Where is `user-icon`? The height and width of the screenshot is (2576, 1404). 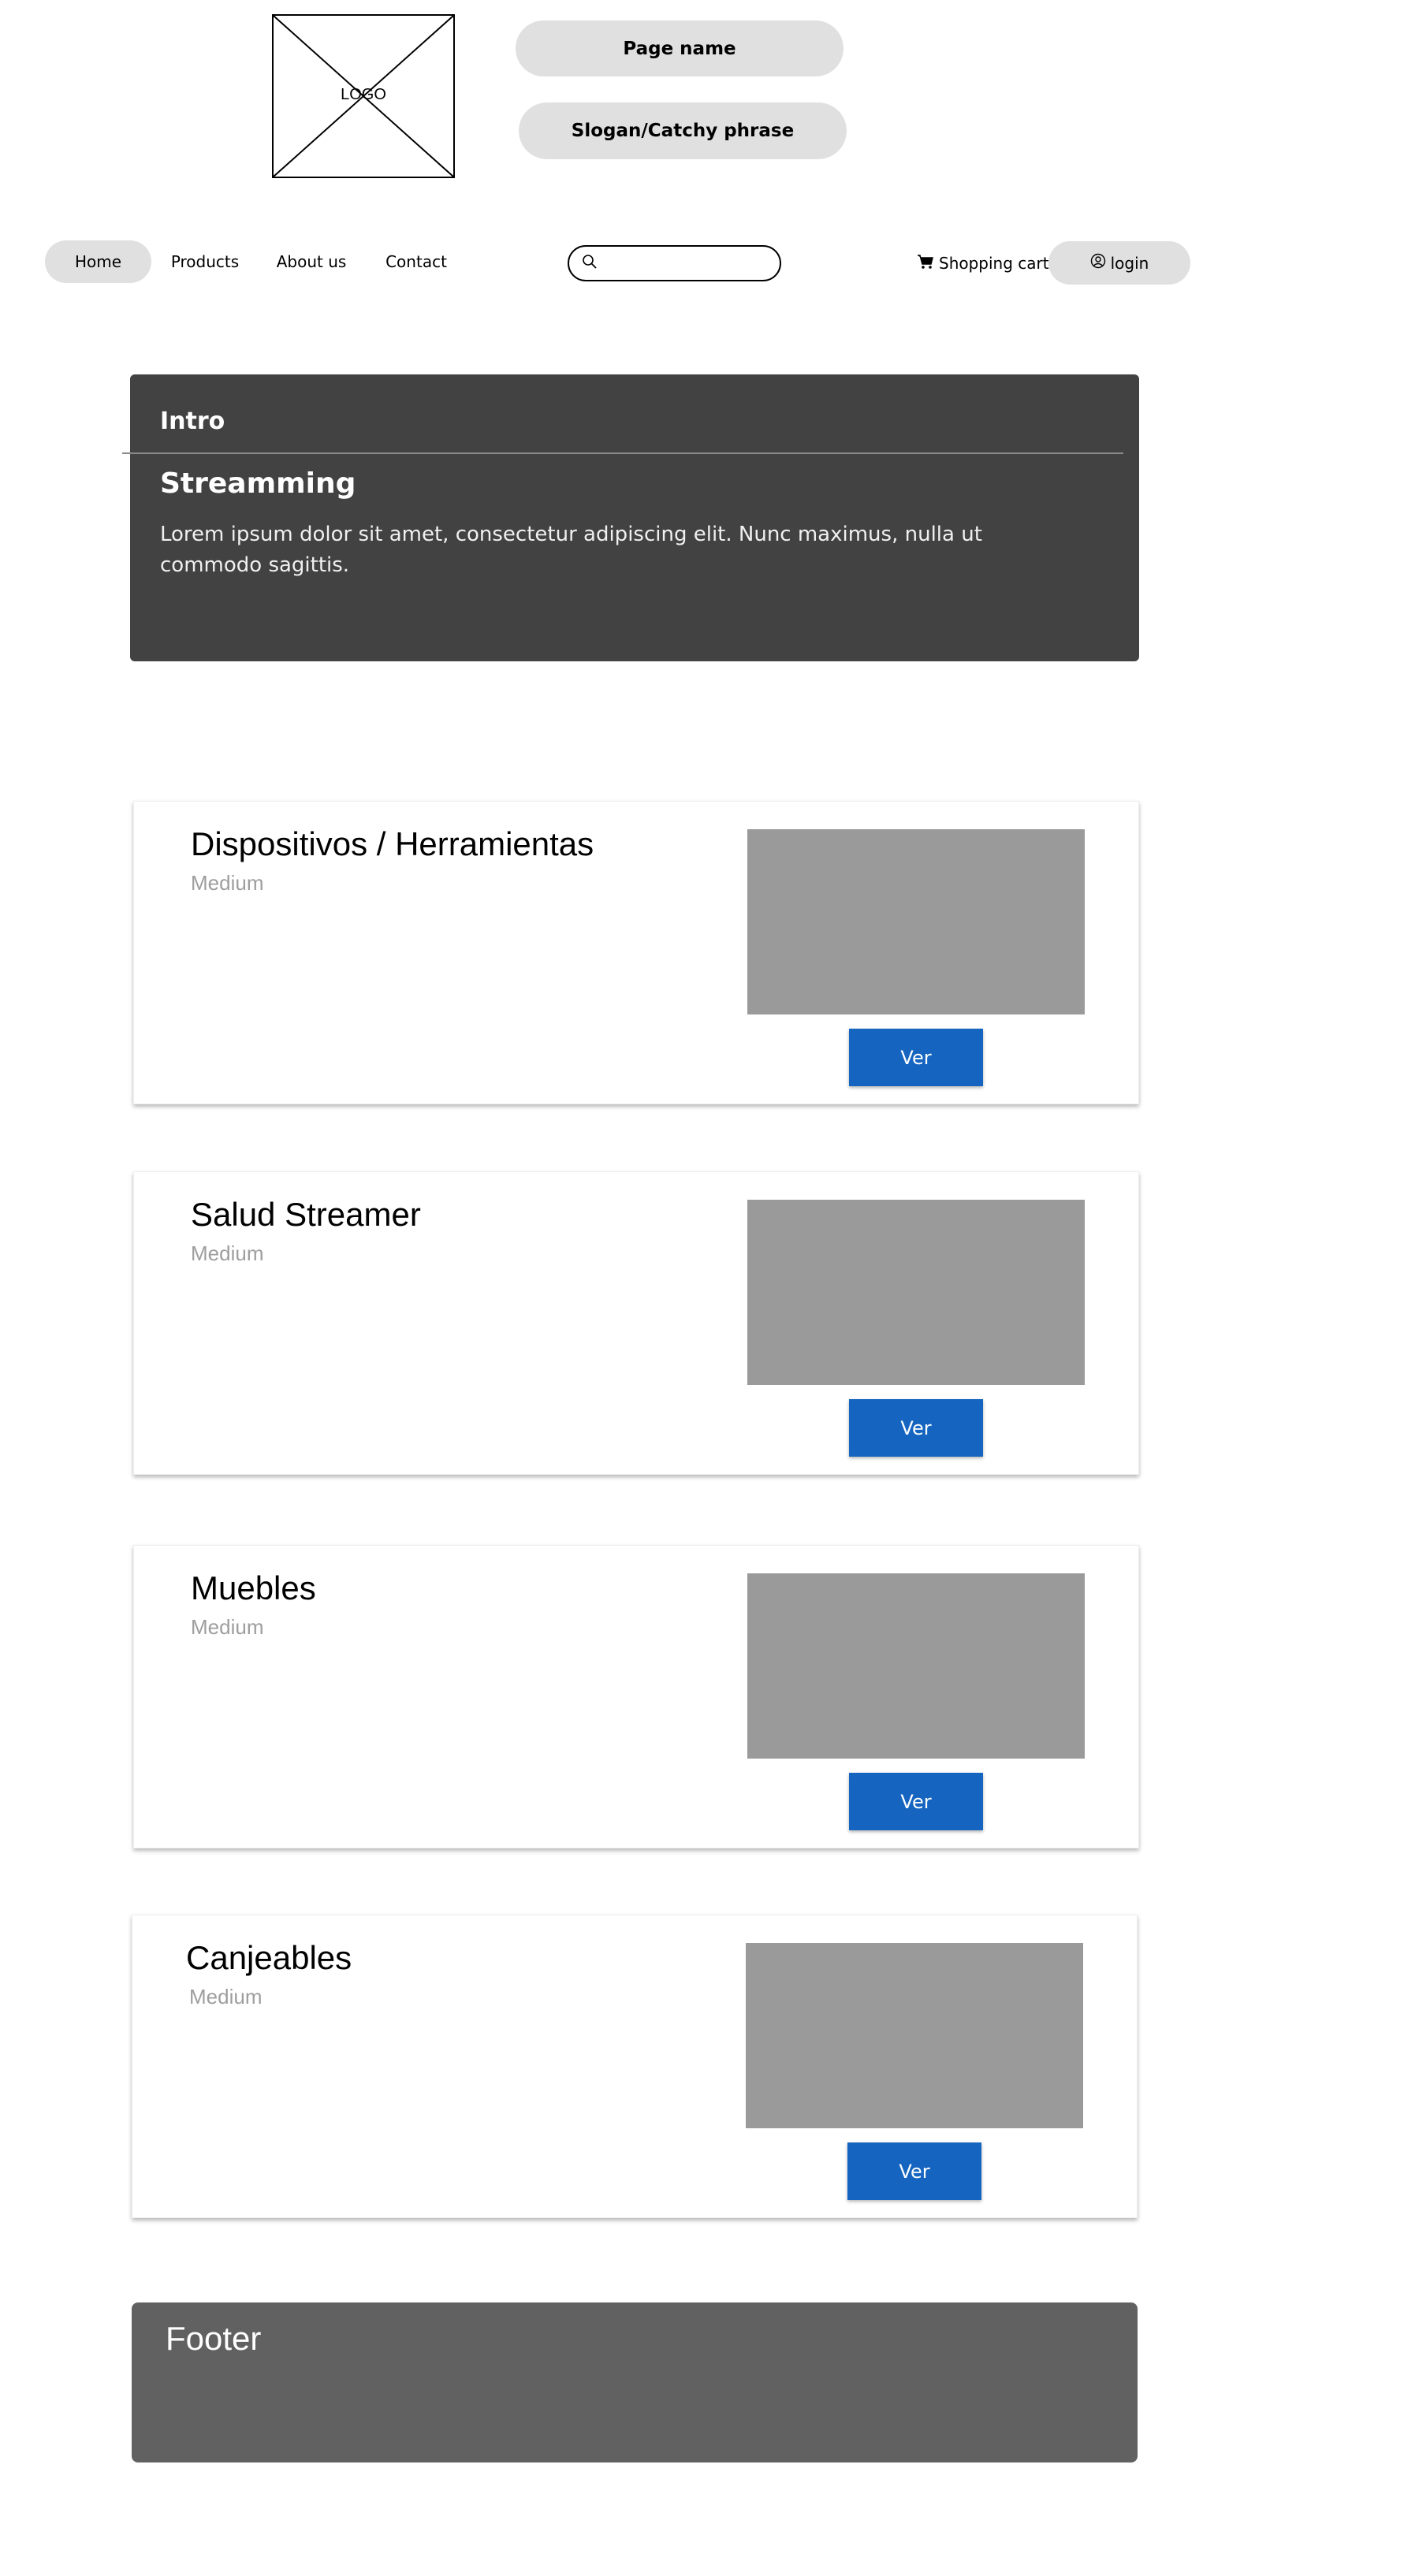
user-icon is located at coordinates (1098, 263).